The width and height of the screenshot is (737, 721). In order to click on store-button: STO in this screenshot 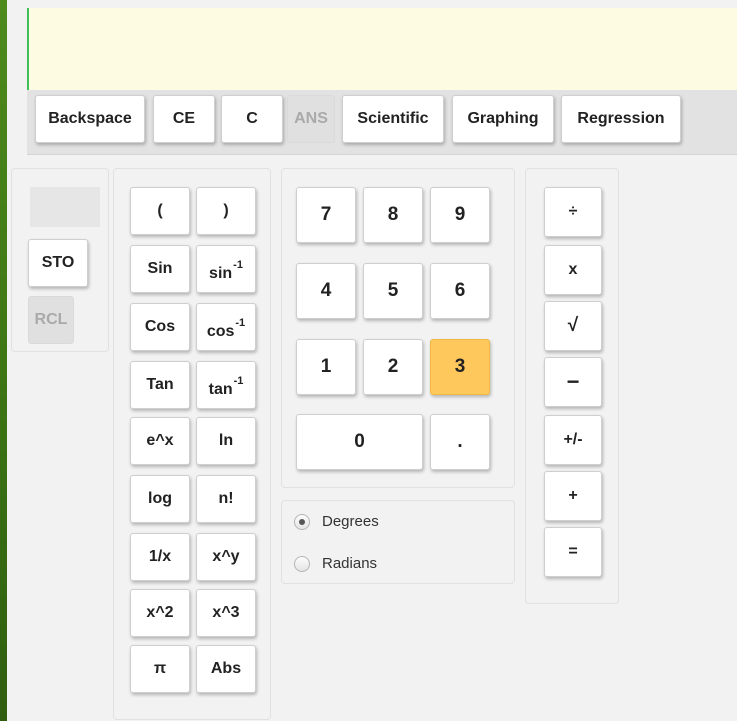, I will do `click(58, 263)`.